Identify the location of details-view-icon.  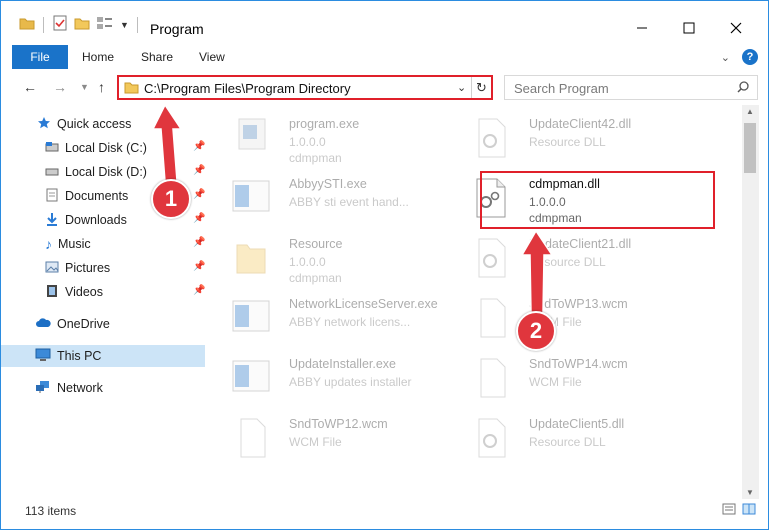
(729, 510).